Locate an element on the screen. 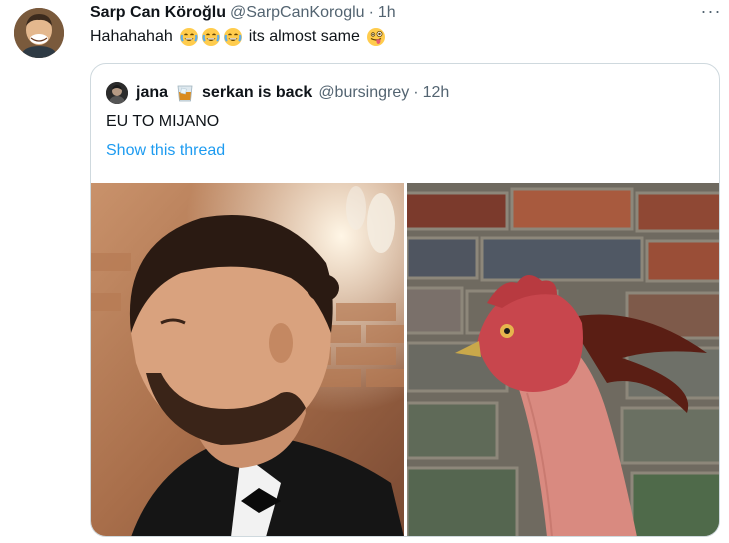 The image size is (729, 543). tumbler-glass-icon is located at coordinates (185, 93).